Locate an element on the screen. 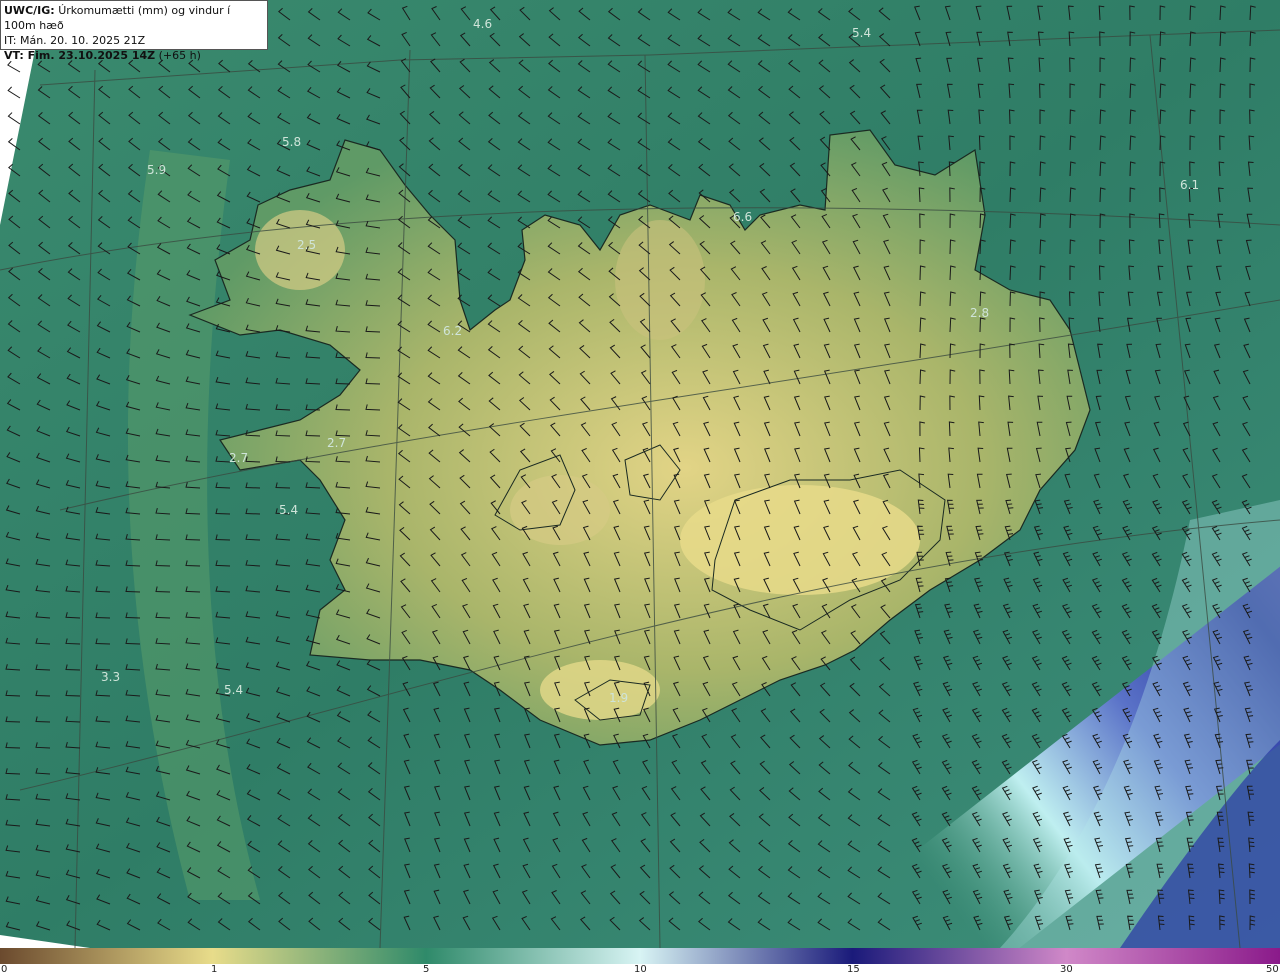  valid-time: VT: Fim. 23.10.2025 14Z is located at coordinates (80, 55).